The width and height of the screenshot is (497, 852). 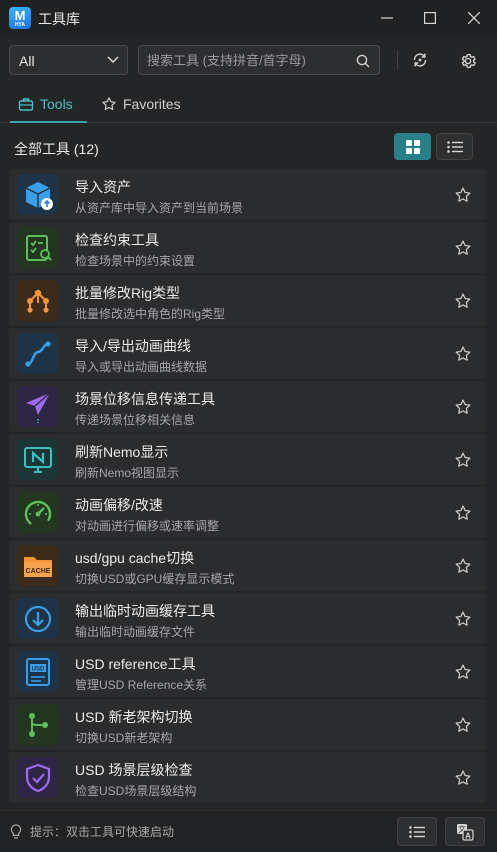 I want to click on app-logo: M HYA, so click(x=20, y=18).